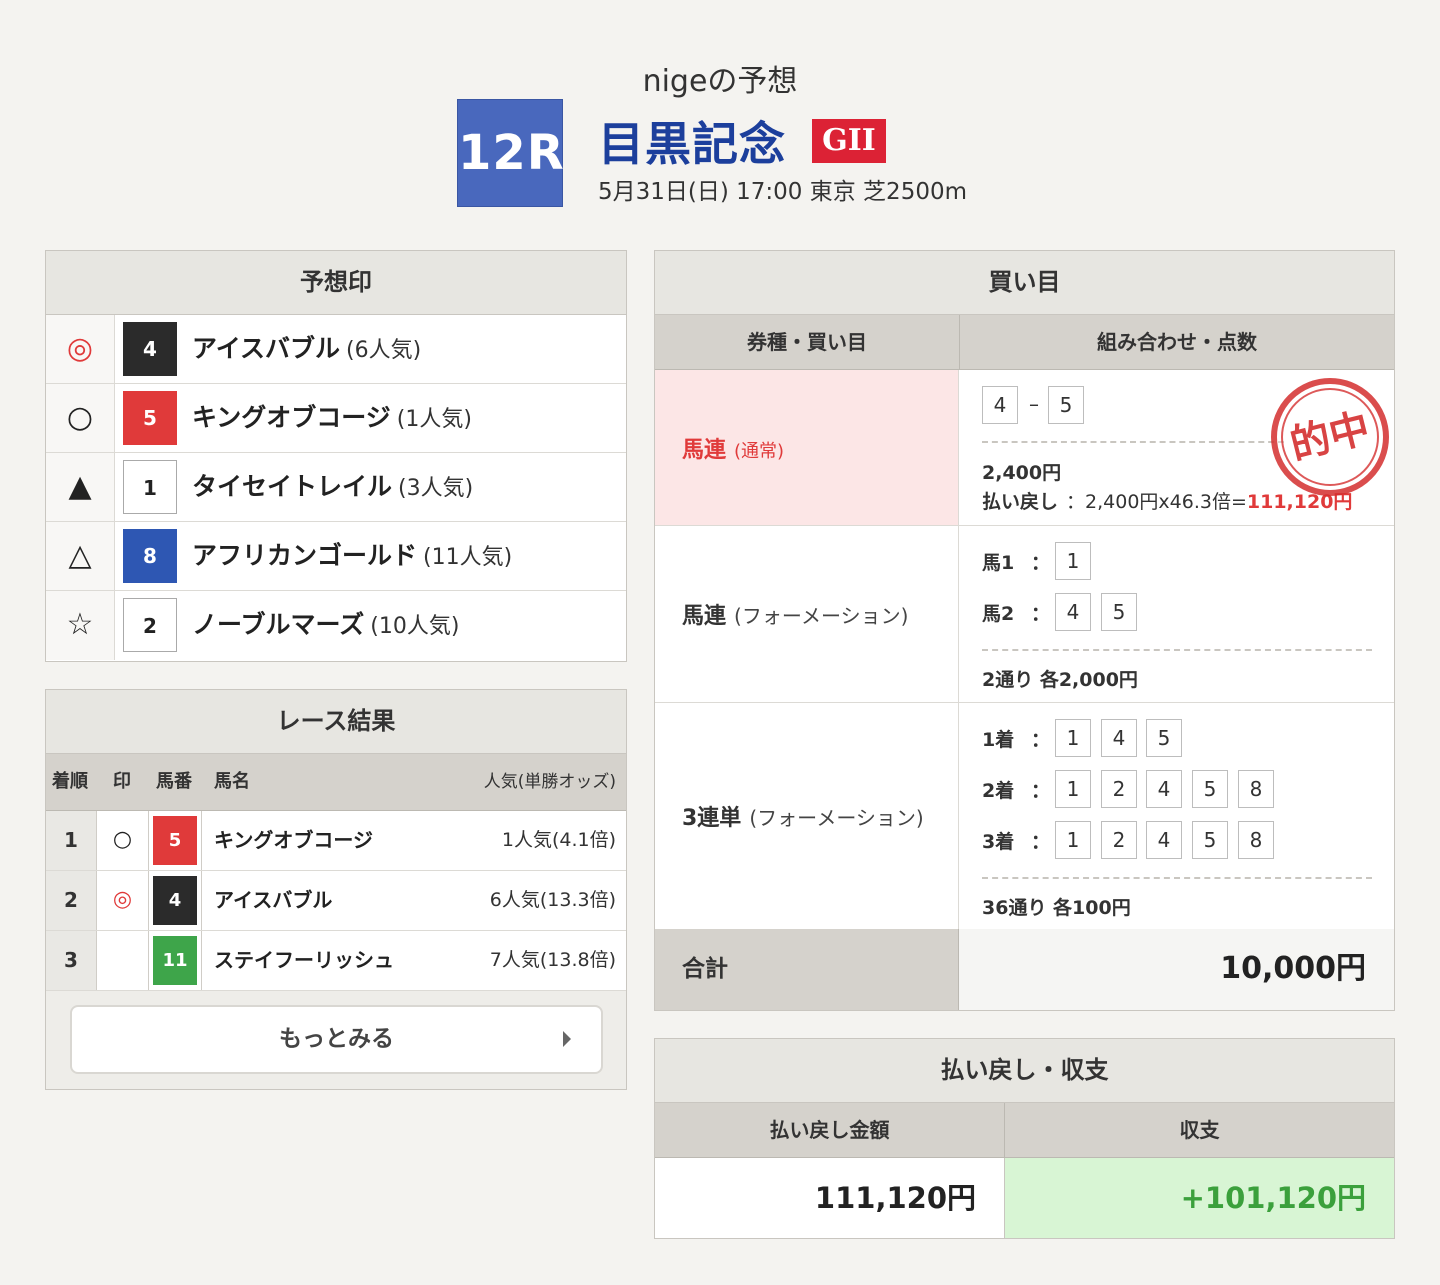 The height and width of the screenshot is (1285, 1440). I want to click on payout-values: 111,120円 +101,120円, so click(1024, 1198).